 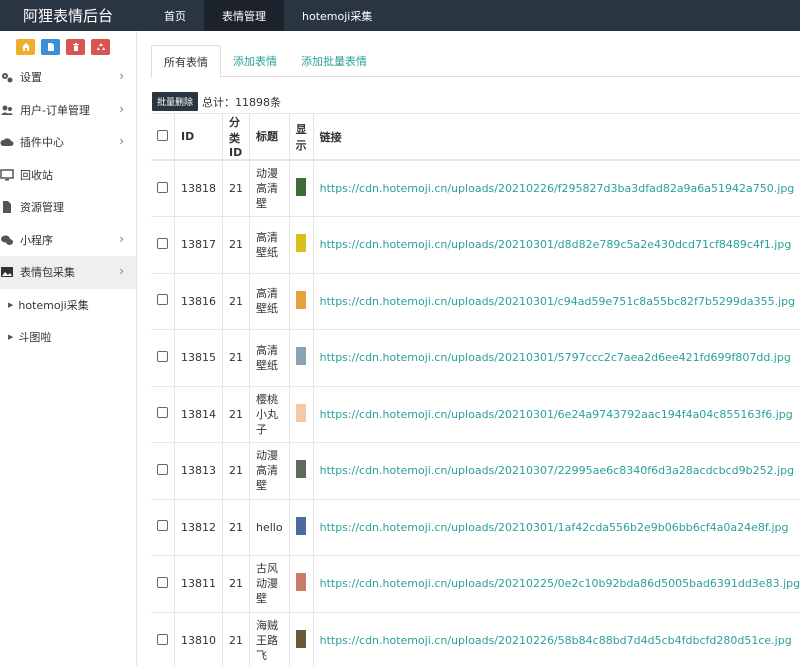 I want to click on sidebar-item-emoji-collect: 表情包采集 ›, so click(x=68, y=272).